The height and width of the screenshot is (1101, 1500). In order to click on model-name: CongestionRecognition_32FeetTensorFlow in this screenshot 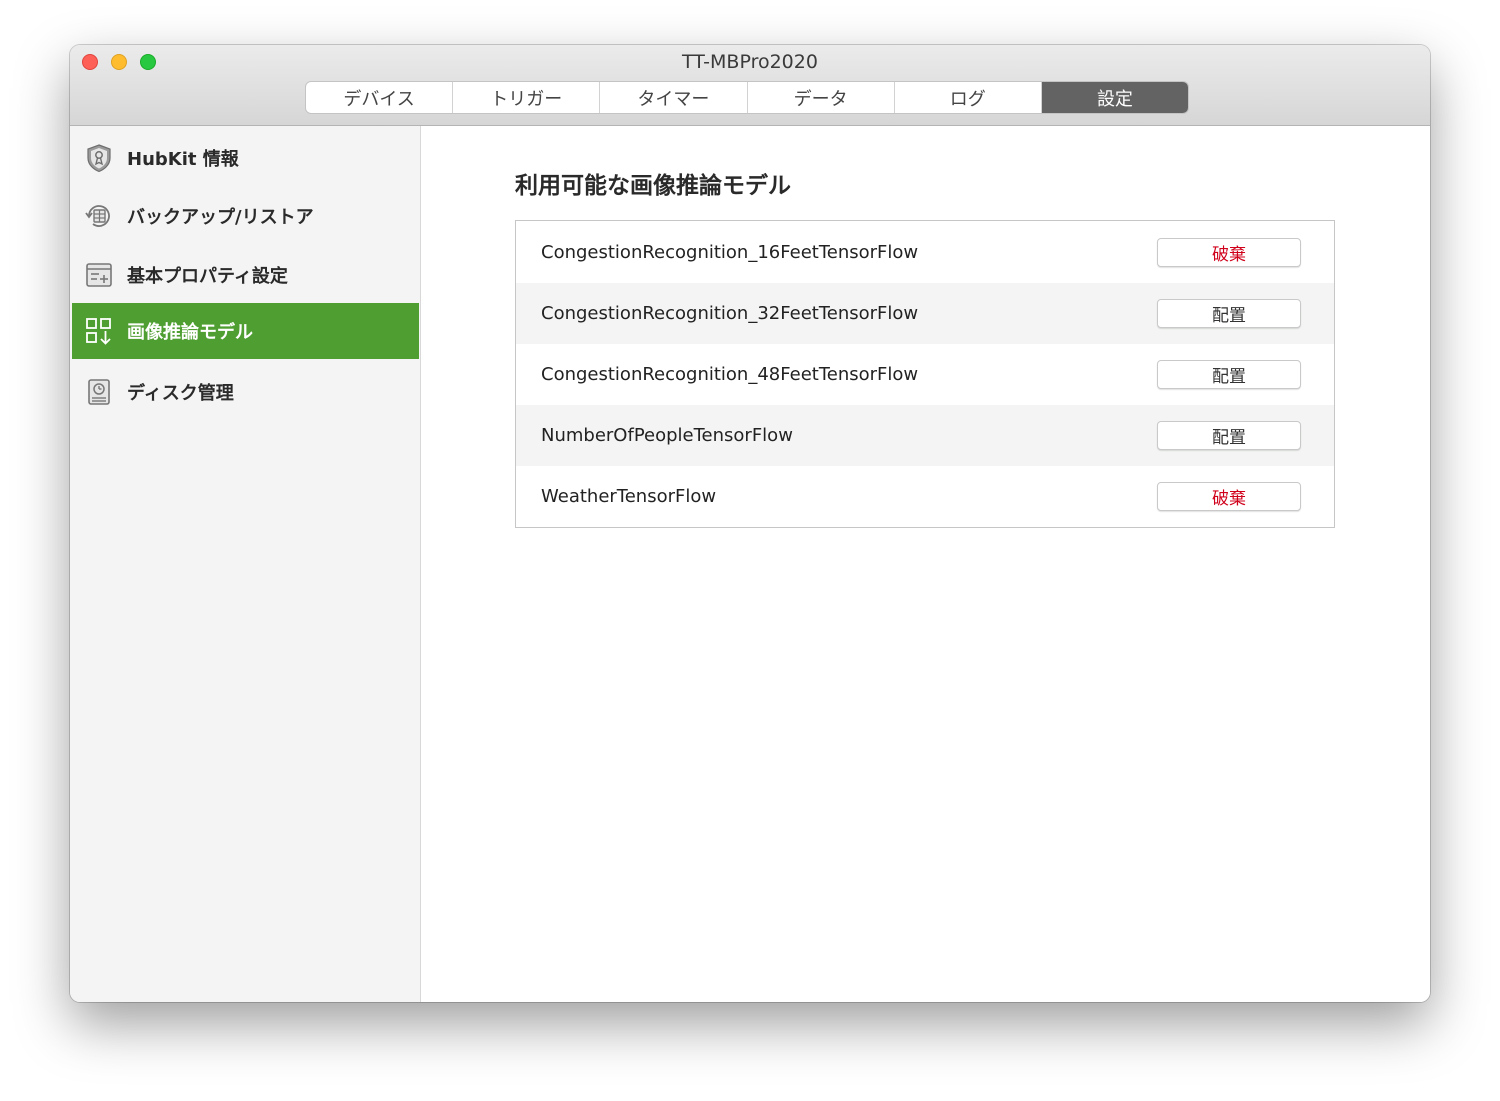, I will do `click(730, 313)`.